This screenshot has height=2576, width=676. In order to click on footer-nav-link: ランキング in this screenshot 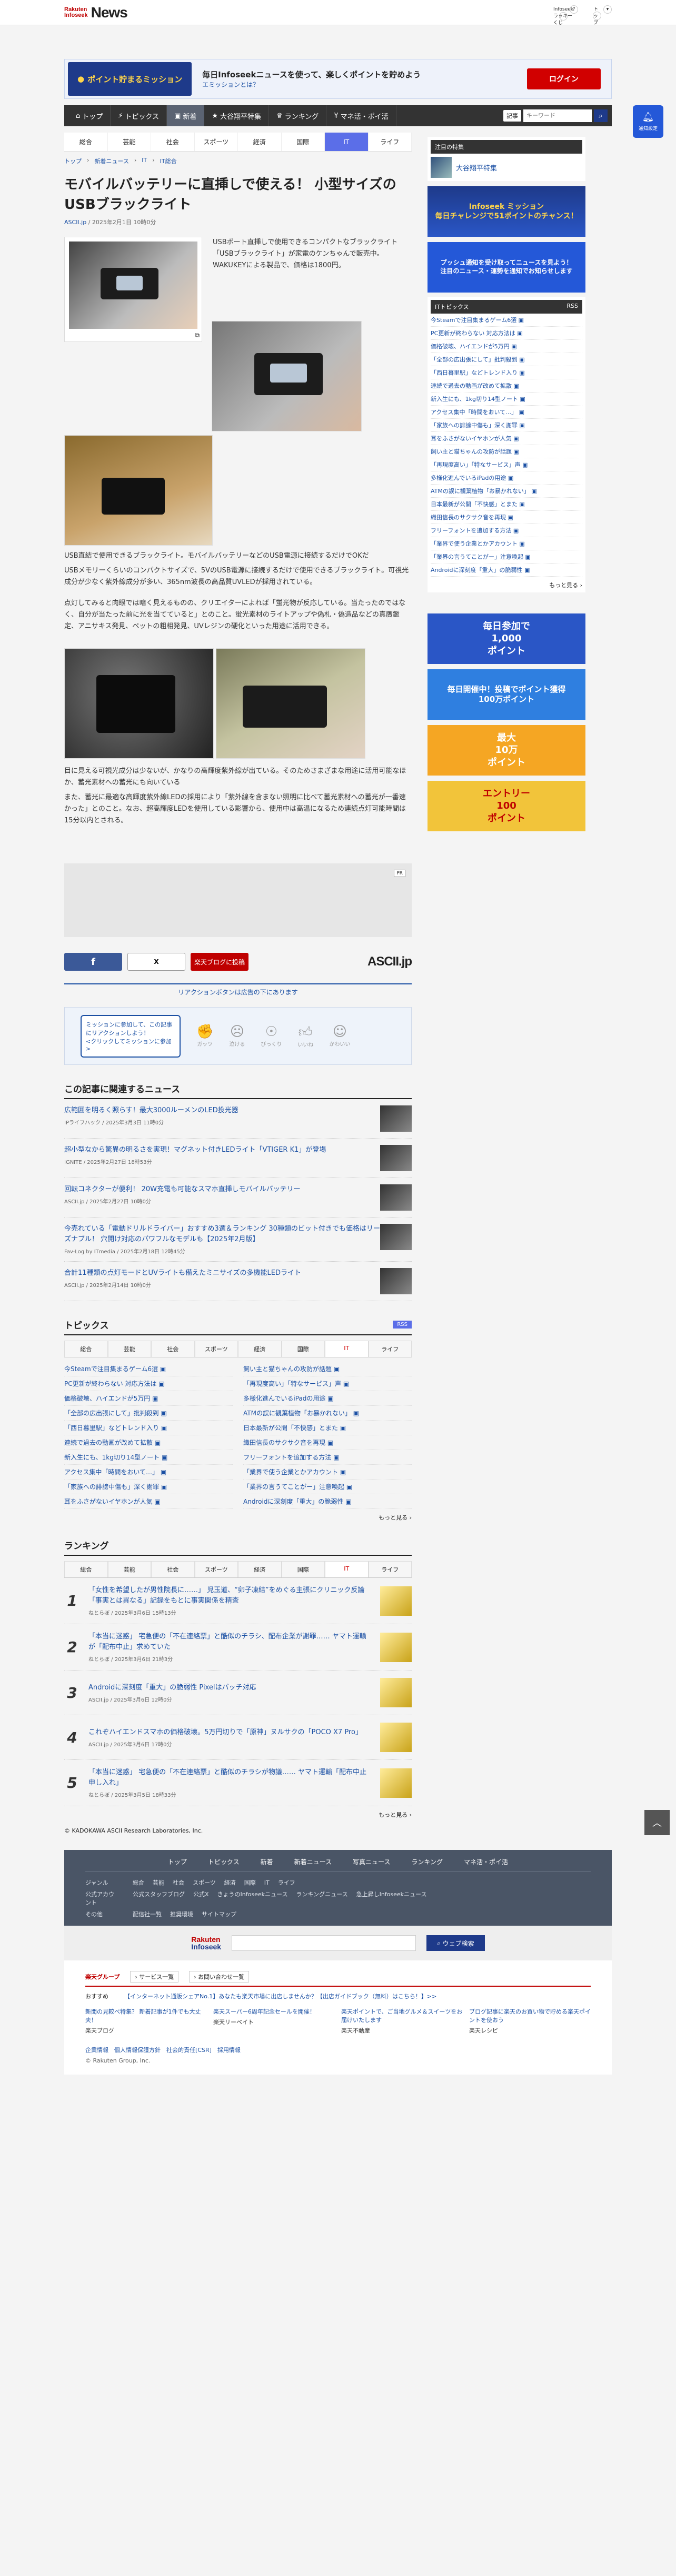, I will do `click(427, 1862)`.